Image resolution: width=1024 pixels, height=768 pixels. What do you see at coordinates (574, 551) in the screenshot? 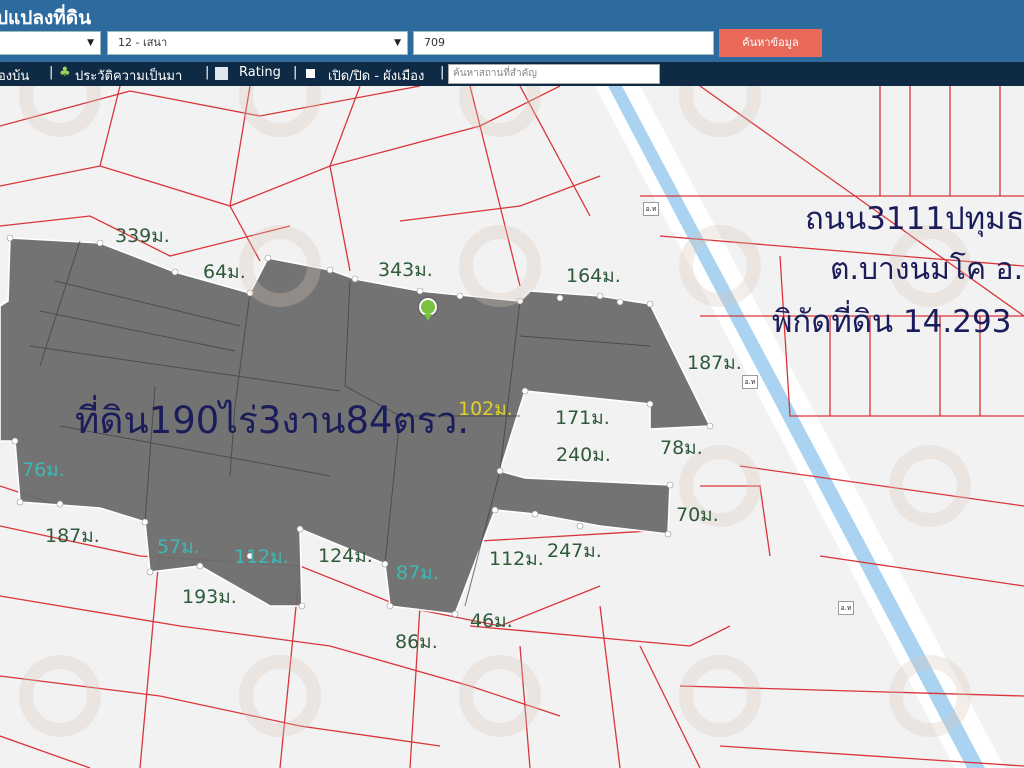
I see `measure-label: 247ม.` at bounding box center [574, 551].